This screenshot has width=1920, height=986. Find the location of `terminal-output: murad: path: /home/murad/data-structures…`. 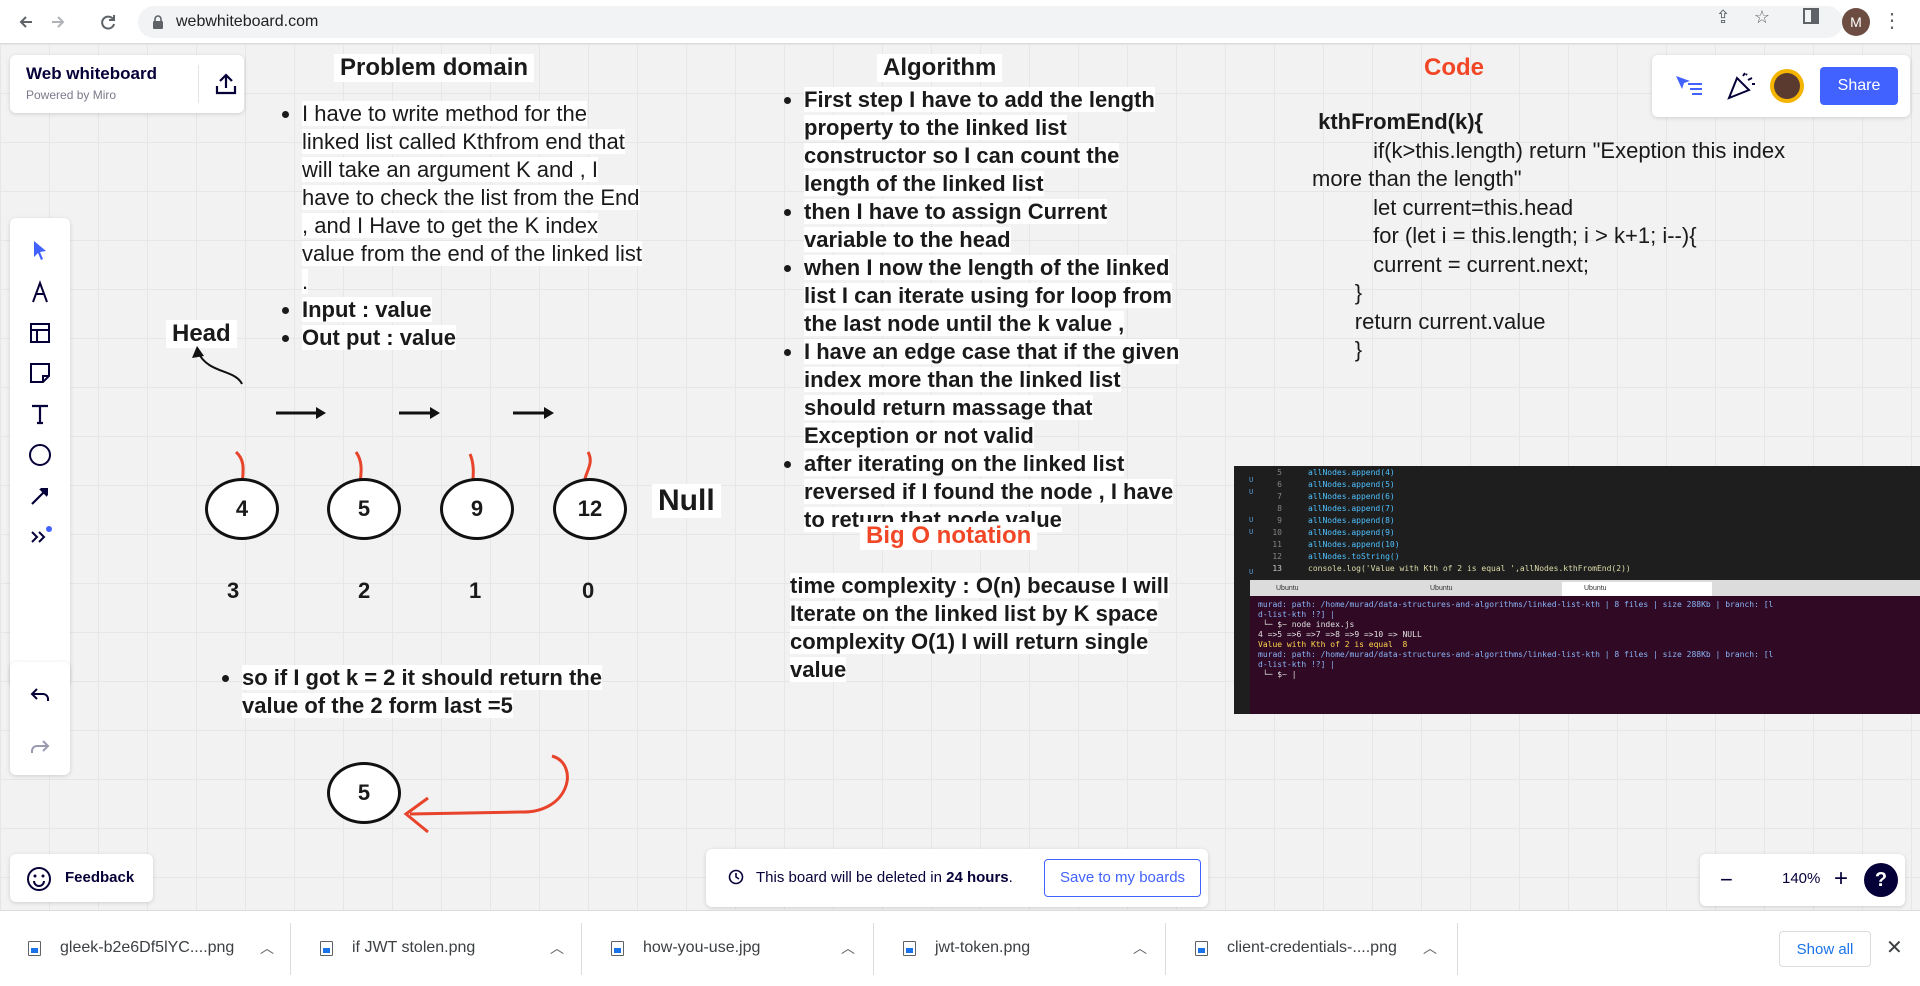

terminal-output: murad: path: /home/murad/data-structures… is located at coordinates (1585, 655).